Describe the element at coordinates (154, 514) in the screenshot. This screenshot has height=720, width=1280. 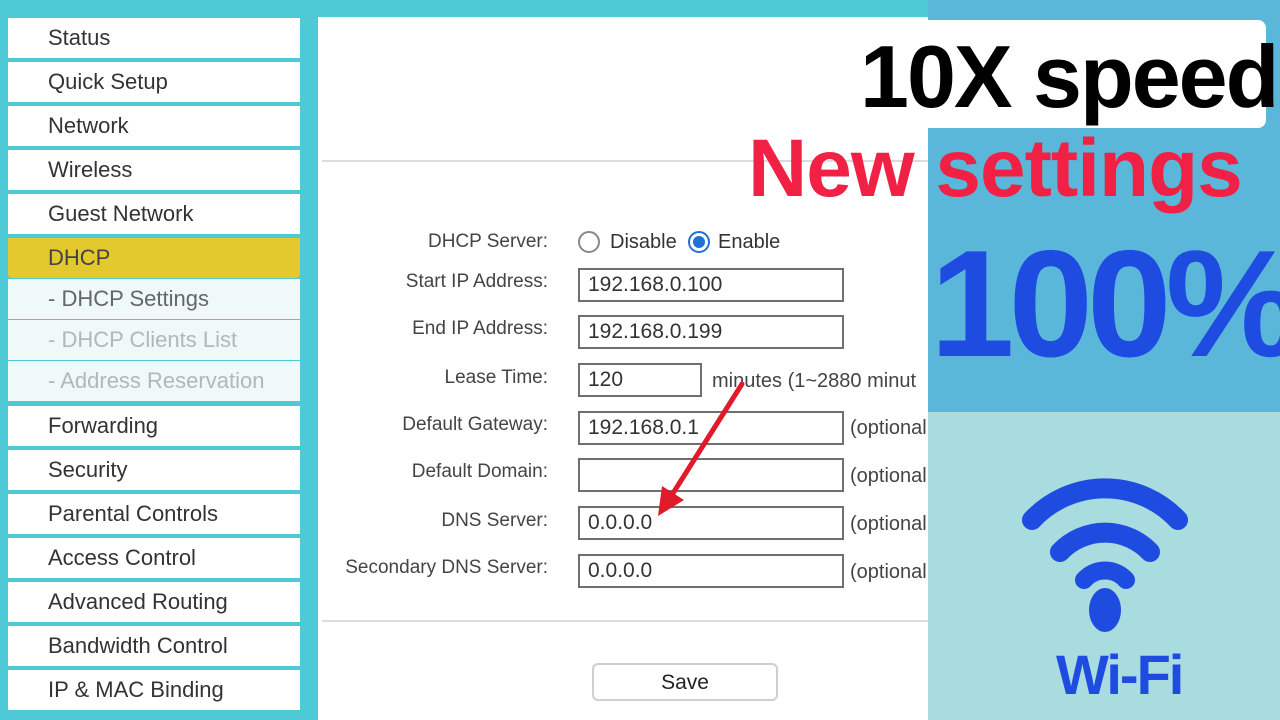
I see `sidebar-item-parental-controls: Parental Controls` at that location.